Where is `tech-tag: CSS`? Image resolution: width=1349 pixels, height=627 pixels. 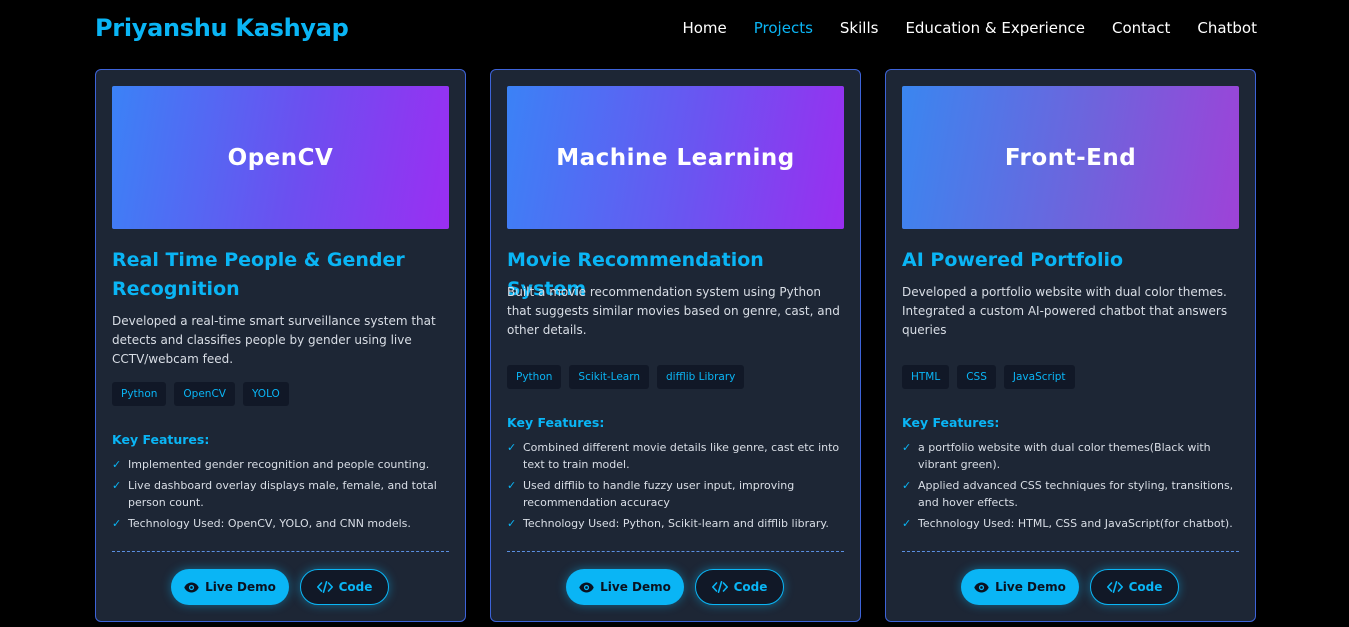 tech-tag: CSS is located at coordinates (976, 377).